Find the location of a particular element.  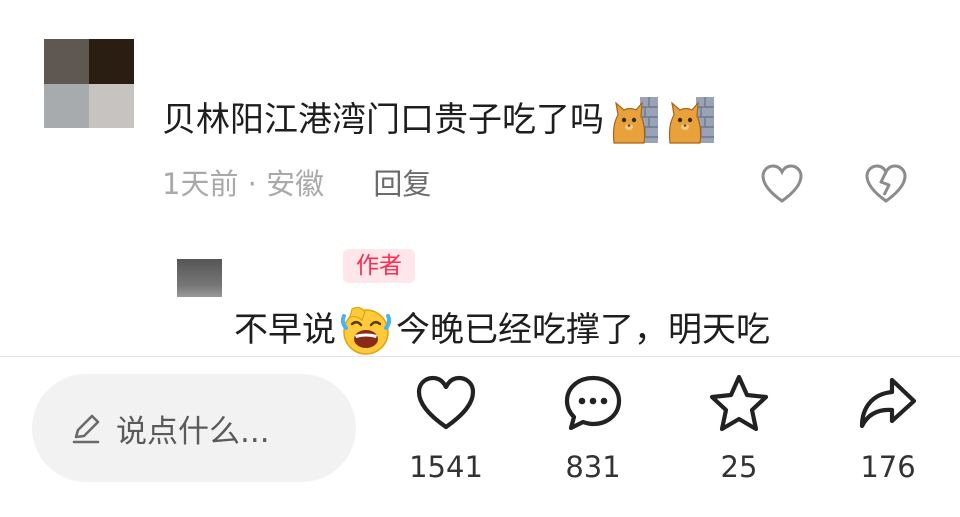

divider is located at coordinates (480, 356).